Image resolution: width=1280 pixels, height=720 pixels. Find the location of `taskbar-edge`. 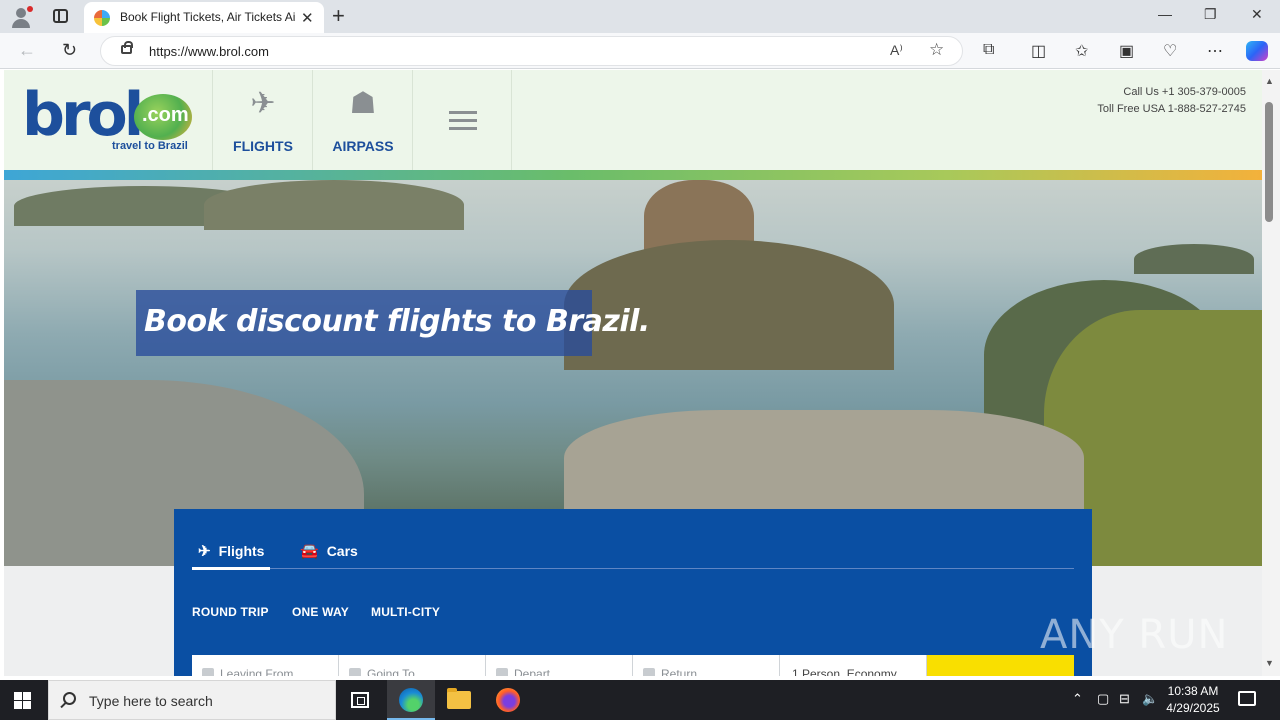

taskbar-edge is located at coordinates (411, 700).